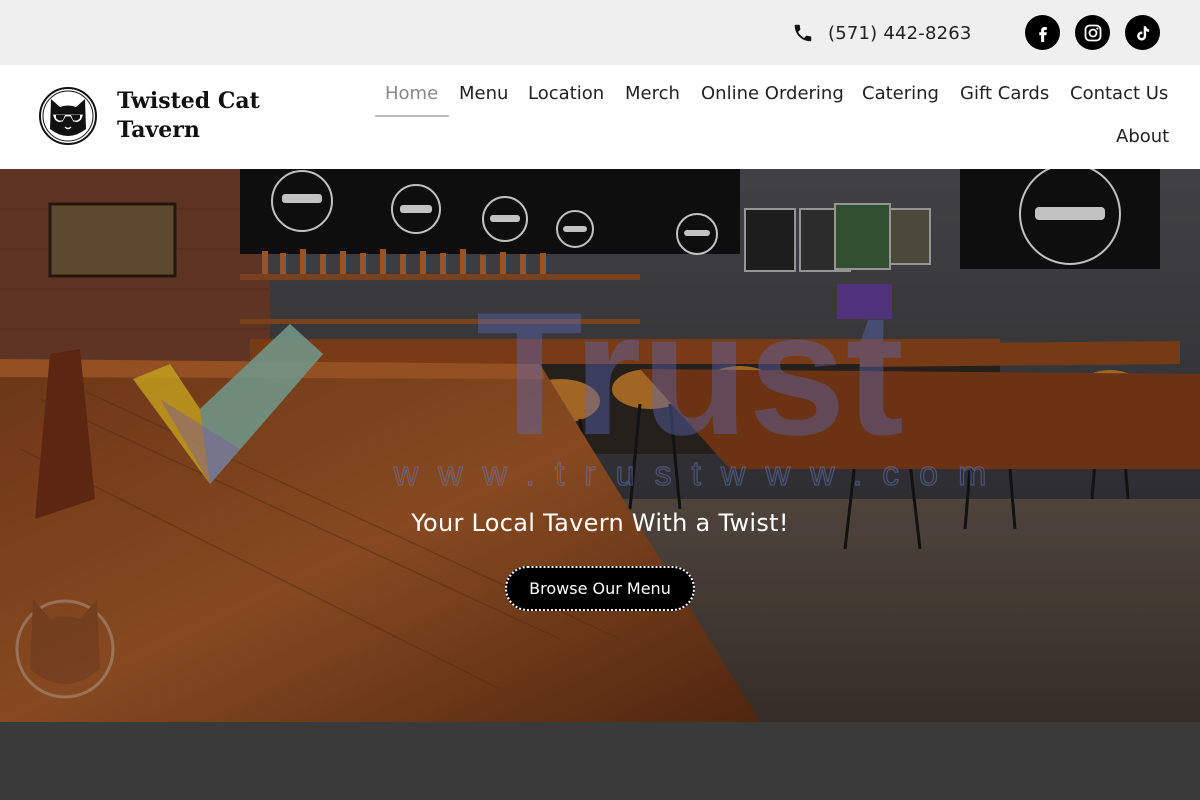 The width and height of the screenshot is (1200, 800). I want to click on nav-about: About, so click(1142, 136).